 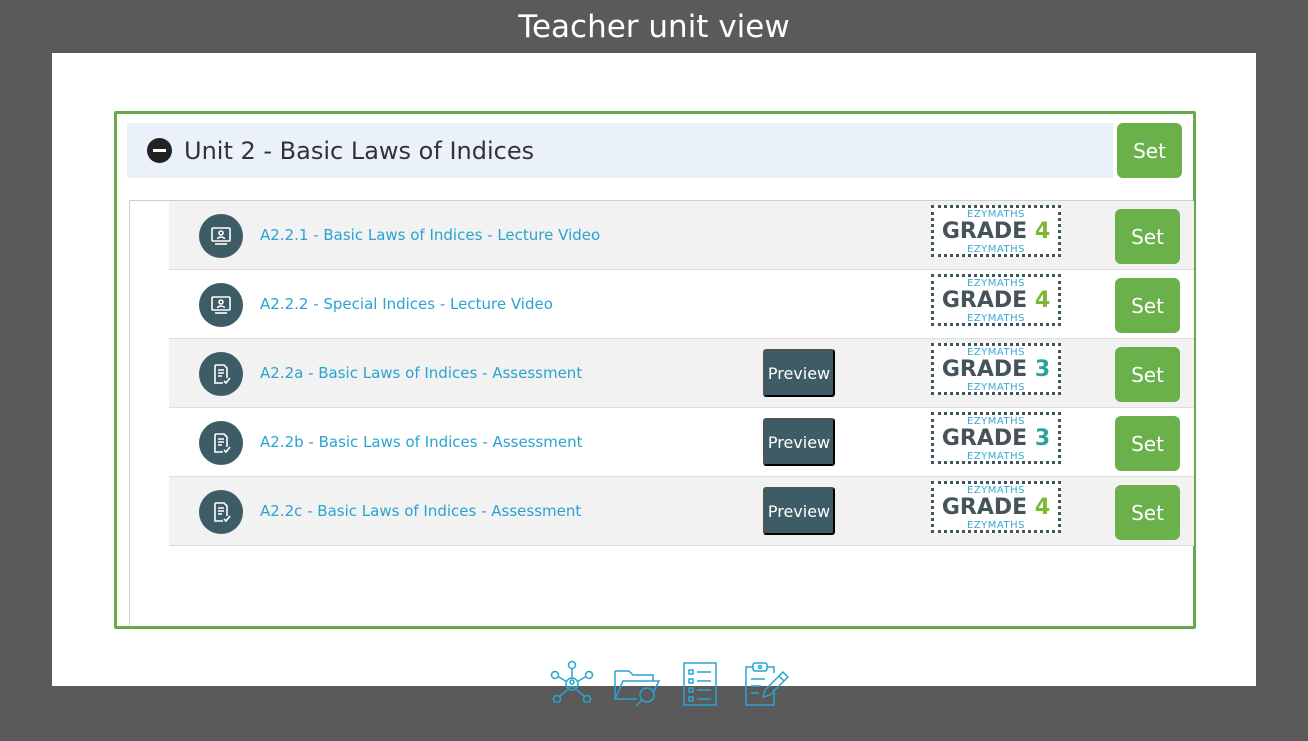 What do you see at coordinates (159, 150) in the screenshot?
I see `collapse-icon` at bounding box center [159, 150].